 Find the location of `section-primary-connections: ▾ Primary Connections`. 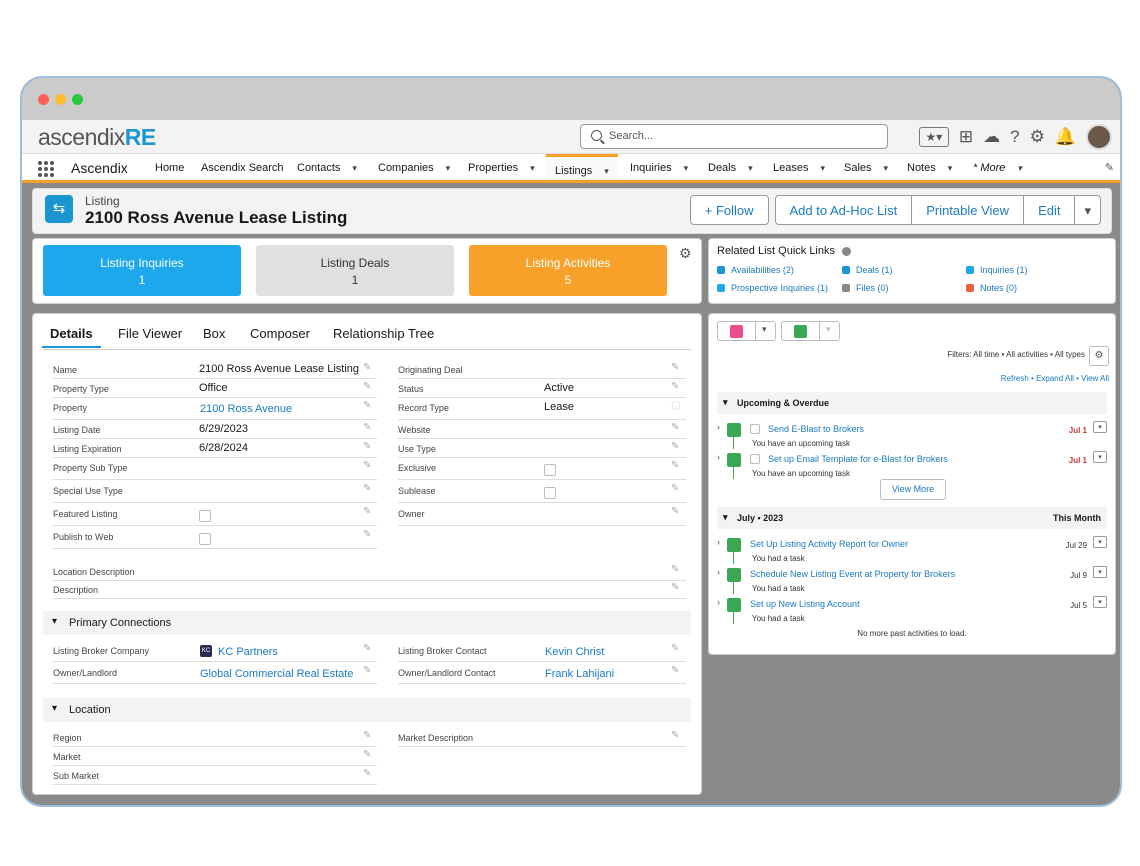

section-primary-connections: ▾ Primary Connections is located at coordinates (367, 623).